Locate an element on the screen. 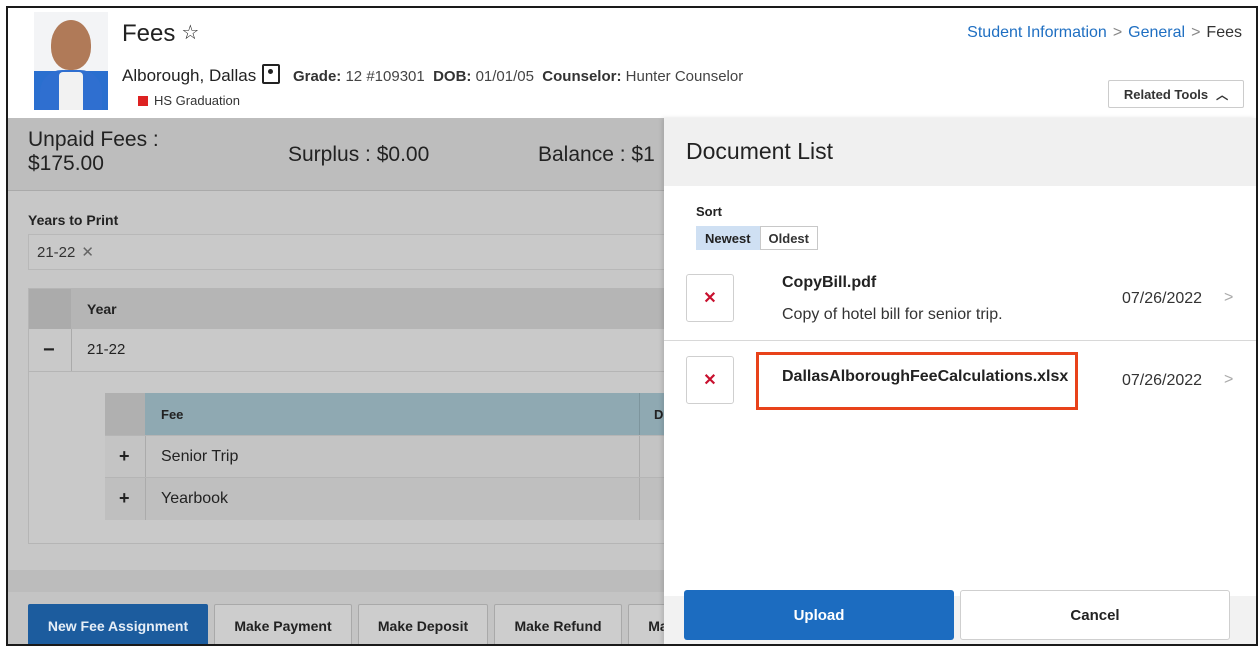  table-row: + Senior Trip is located at coordinates (387, 456).